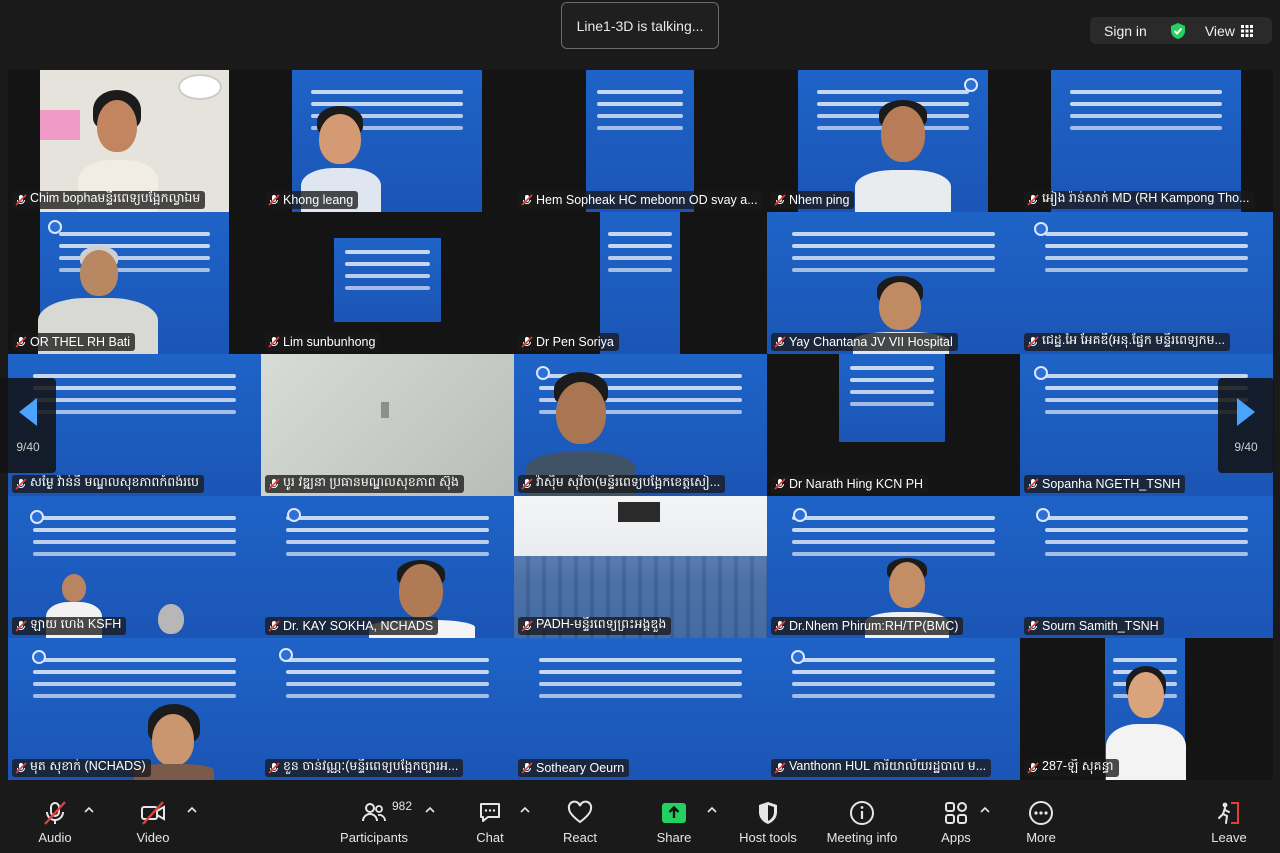 This screenshot has height=853, width=1280. Describe the element at coordinates (134, 141) in the screenshot. I see `video-tile: Chim bophaមន្ទីរពេទ្យបង្អែកល្វាឯម` at that location.